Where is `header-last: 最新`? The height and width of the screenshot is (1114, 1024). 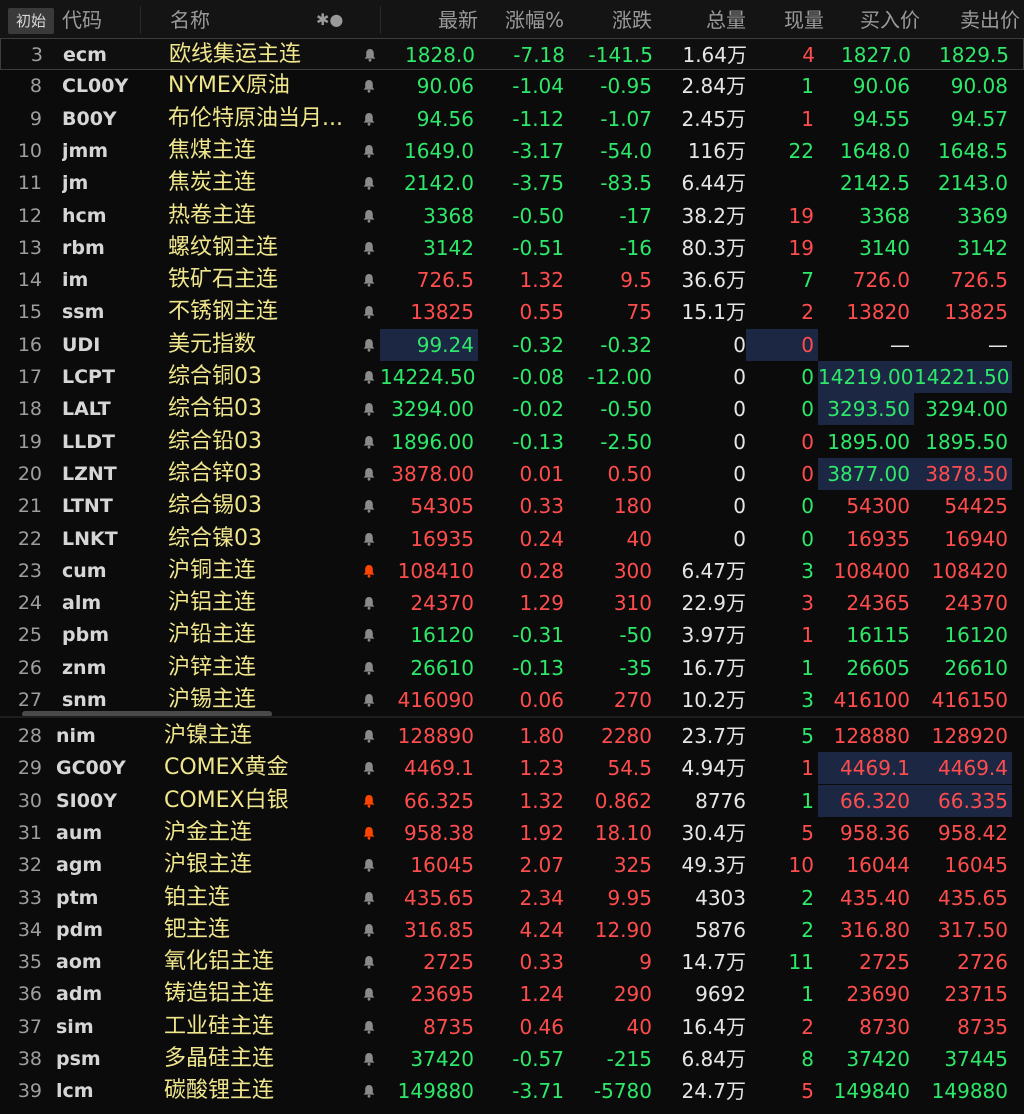
header-last: 最新 is located at coordinates (429, 20).